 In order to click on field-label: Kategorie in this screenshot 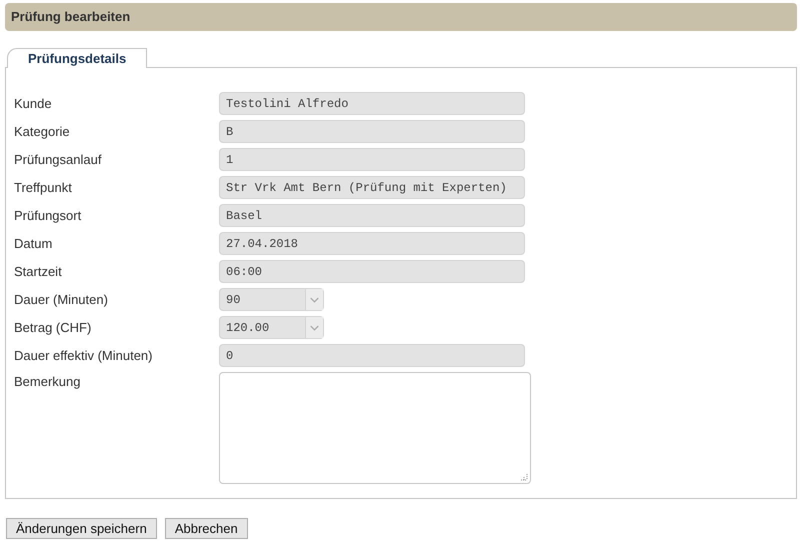, I will do `click(42, 131)`.